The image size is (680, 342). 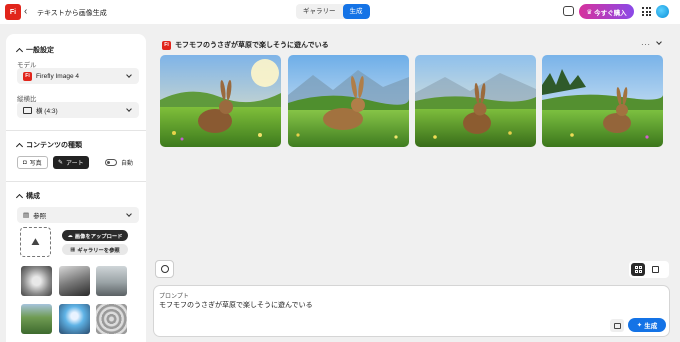 What do you see at coordinates (659, 42) in the screenshot?
I see `collapse-chevron-icon` at bounding box center [659, 42].